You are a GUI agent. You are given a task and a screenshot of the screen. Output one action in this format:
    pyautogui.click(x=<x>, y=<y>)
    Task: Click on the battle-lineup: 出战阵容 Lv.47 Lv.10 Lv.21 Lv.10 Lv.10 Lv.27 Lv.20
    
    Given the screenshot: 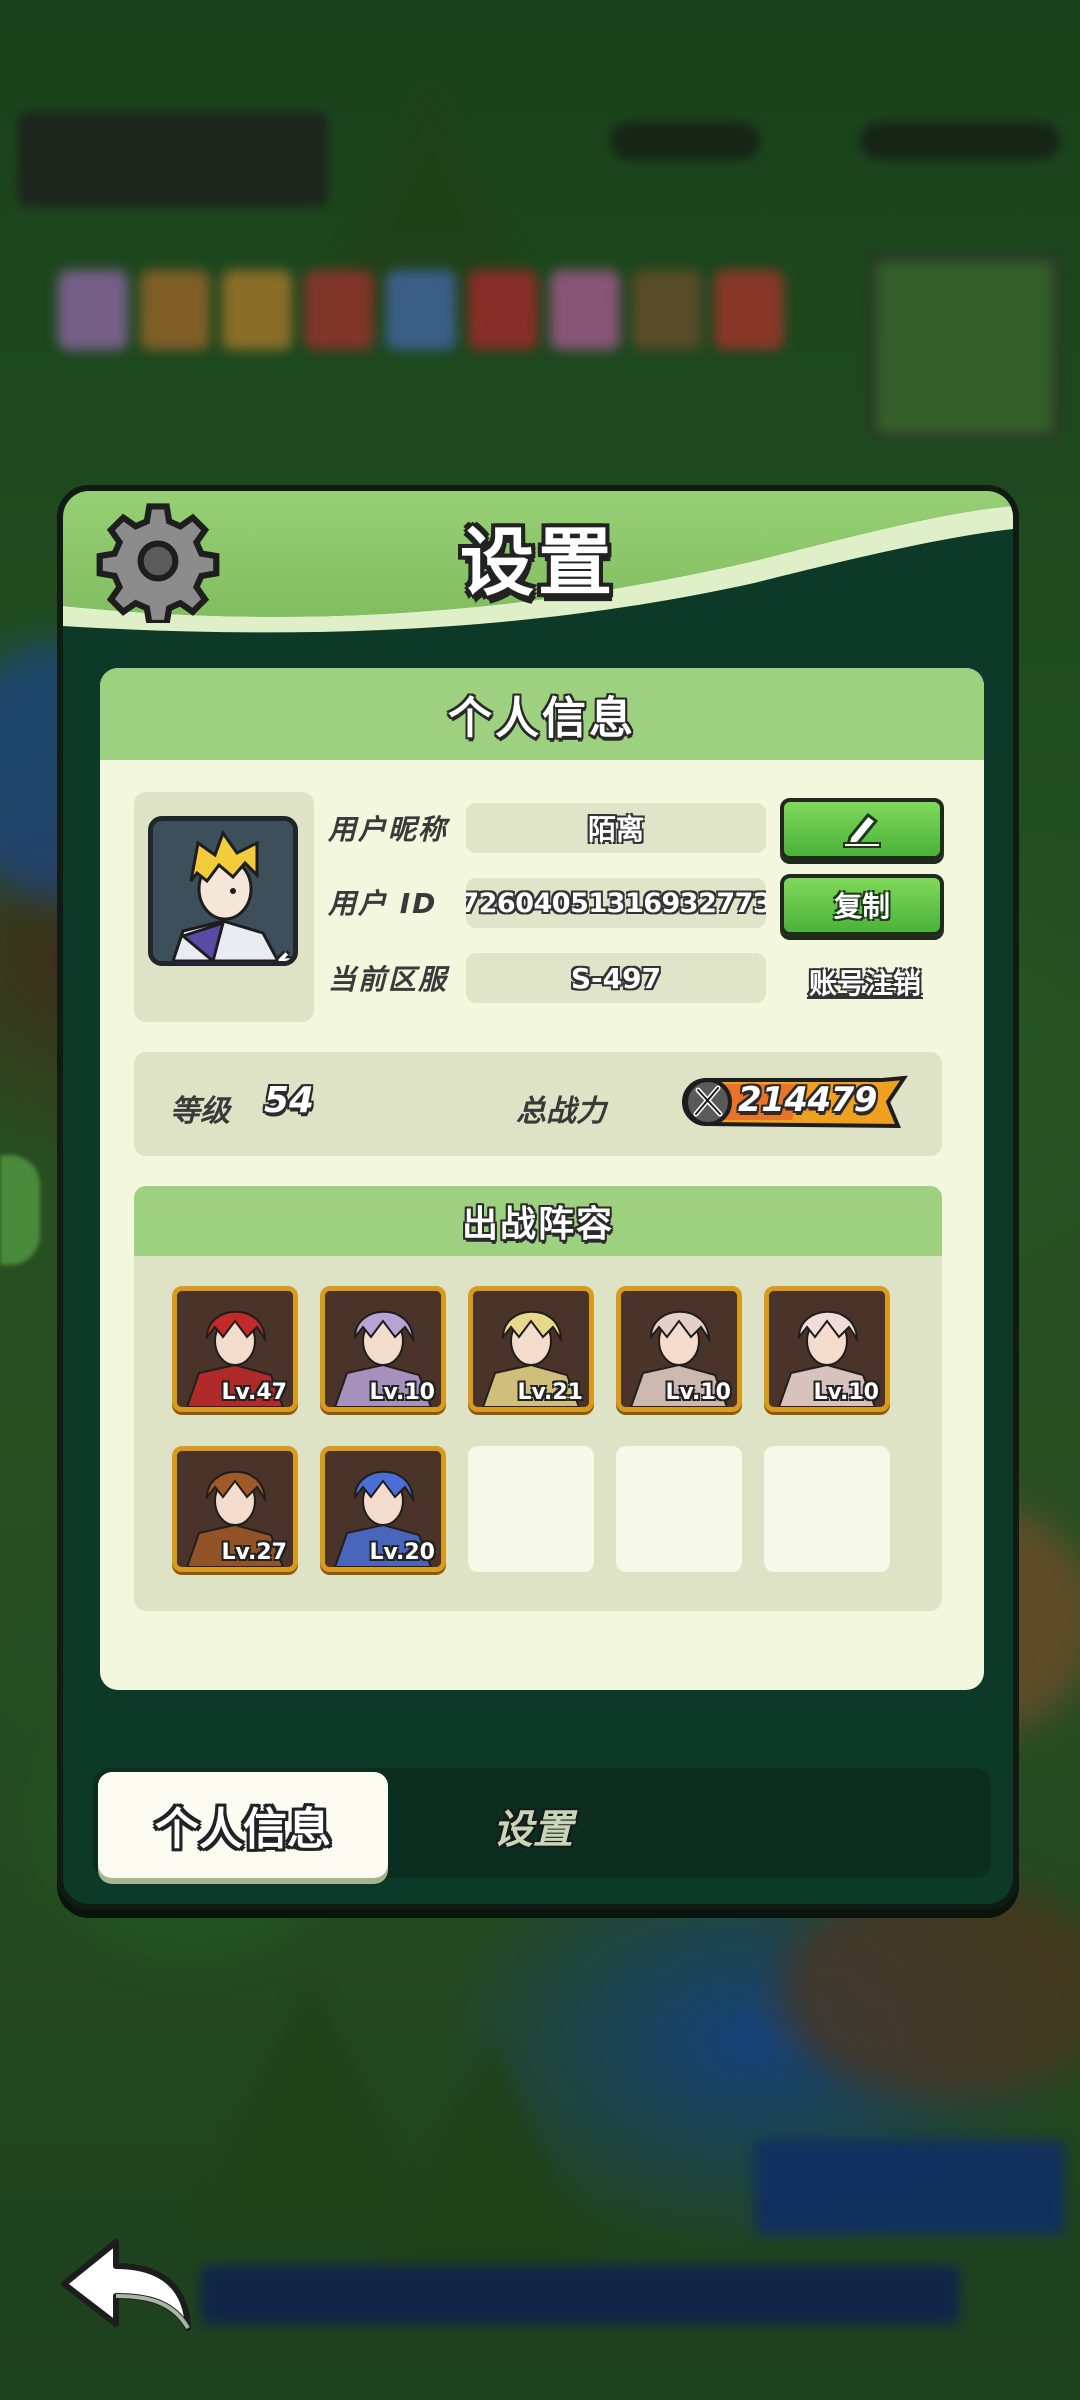 What is the action you would take?
    pyautogui.click(x=538, y=1398)
    